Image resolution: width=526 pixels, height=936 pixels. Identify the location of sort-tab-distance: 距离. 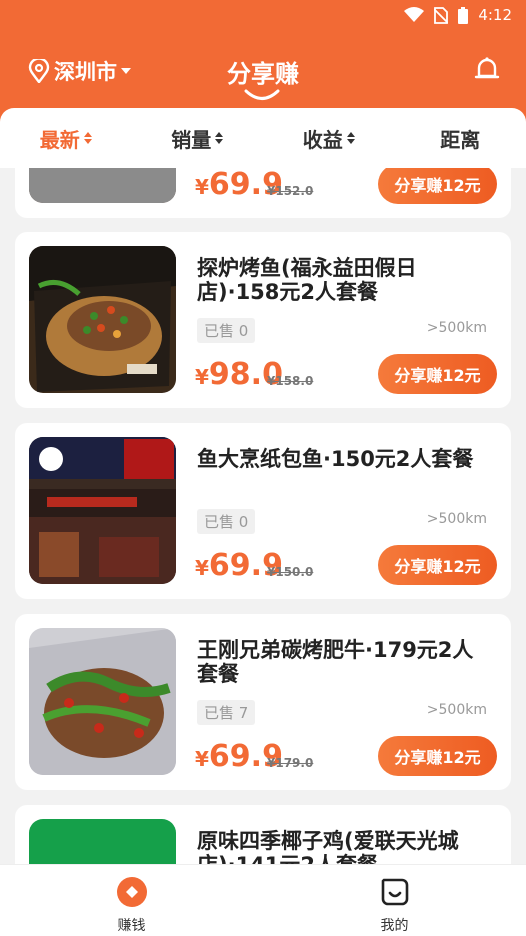
(460, 138).